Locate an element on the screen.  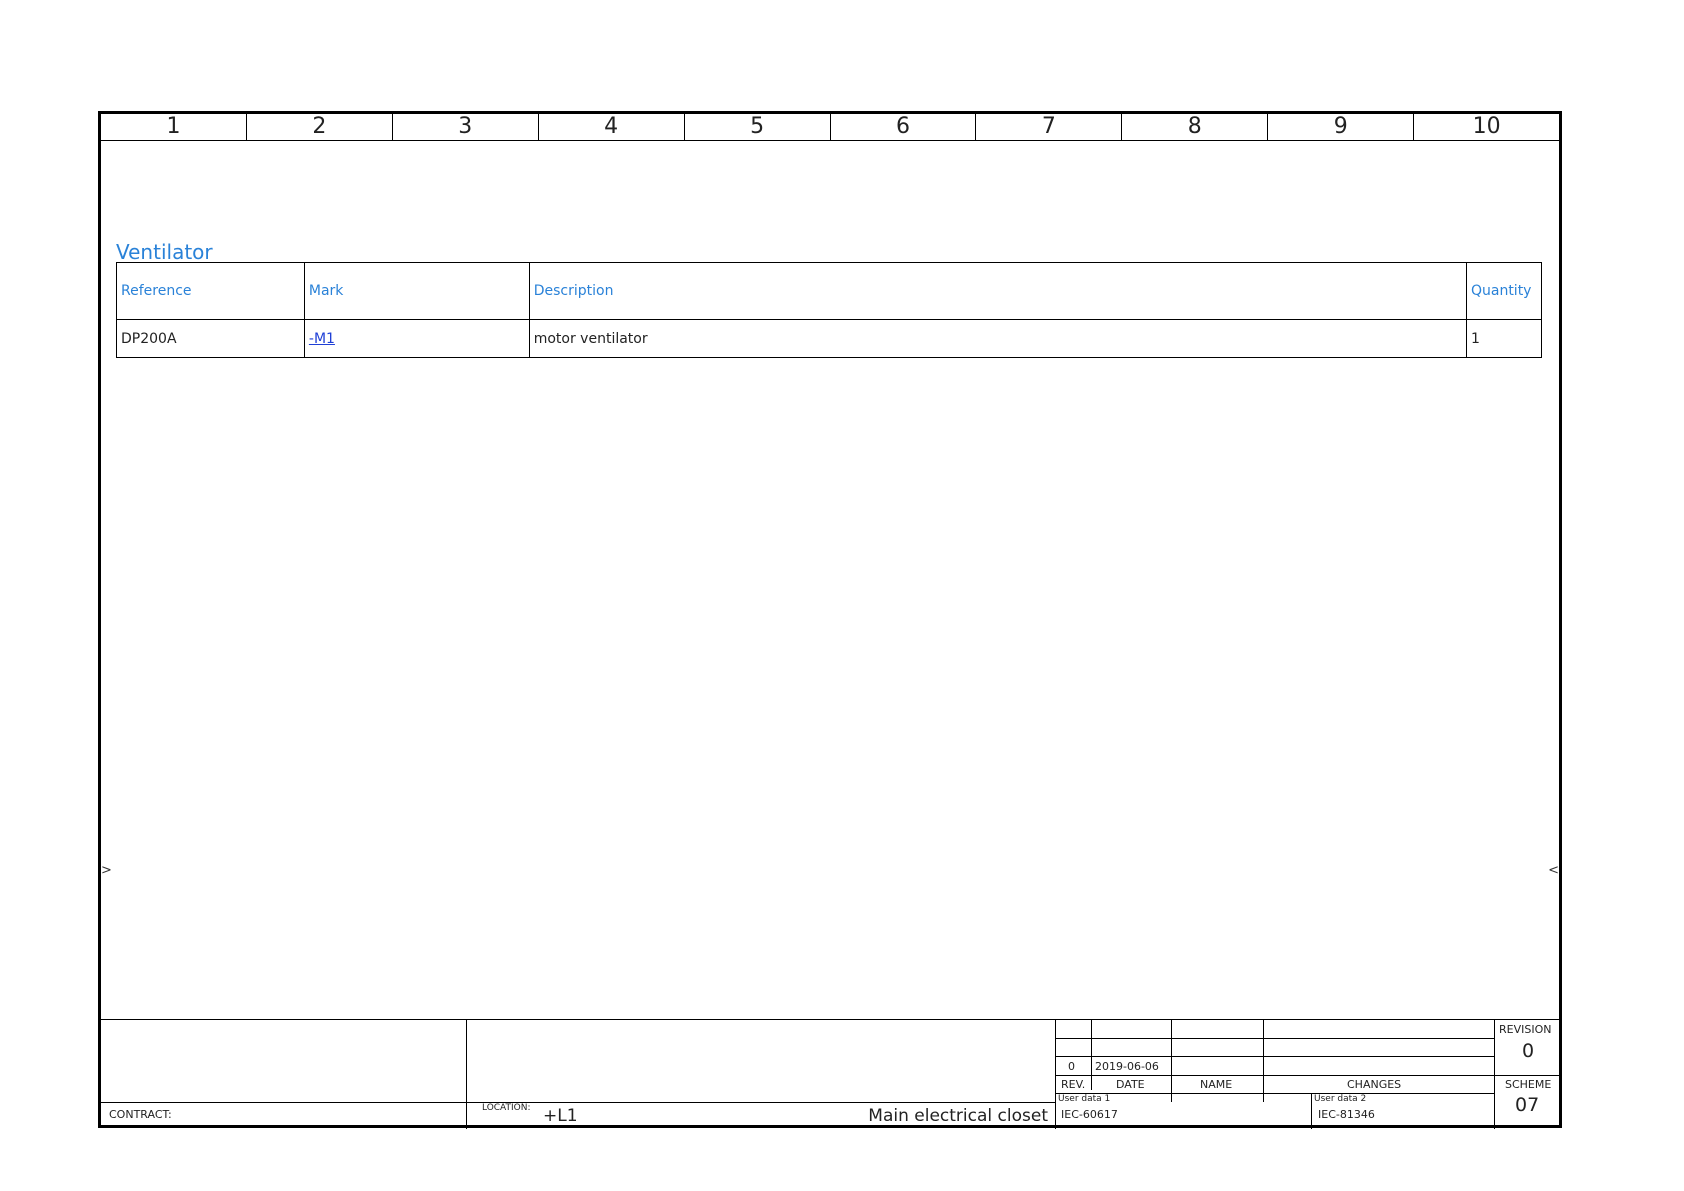
ruler-col-9: 9 is located at coordinates (1341, 127).